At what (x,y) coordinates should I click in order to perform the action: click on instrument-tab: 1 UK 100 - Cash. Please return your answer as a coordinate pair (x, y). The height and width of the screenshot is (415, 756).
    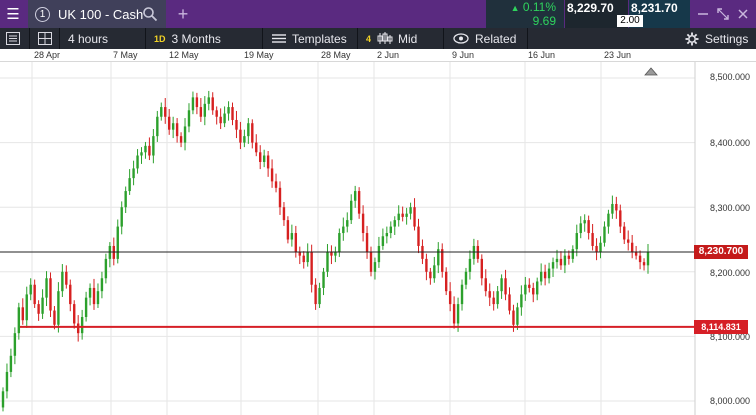
    Looking at the image, I should click on (97, 14).